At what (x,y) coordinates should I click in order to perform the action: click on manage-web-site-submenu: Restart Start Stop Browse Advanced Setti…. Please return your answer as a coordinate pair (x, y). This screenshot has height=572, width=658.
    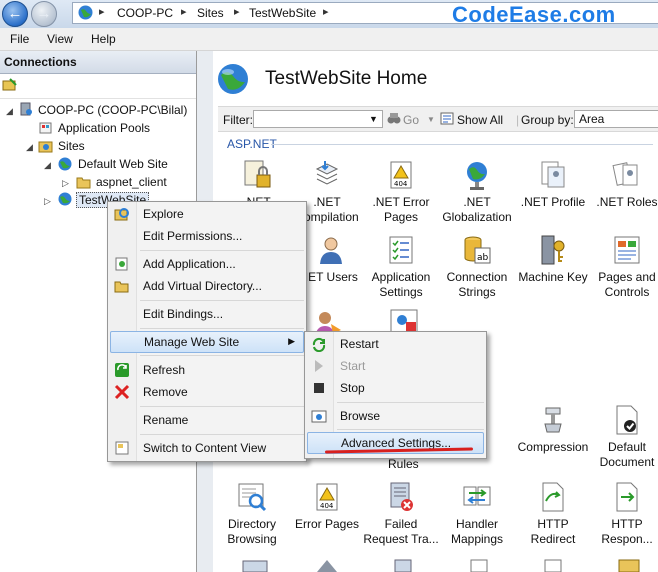
    Looking at the image, I should click on (395, 395).